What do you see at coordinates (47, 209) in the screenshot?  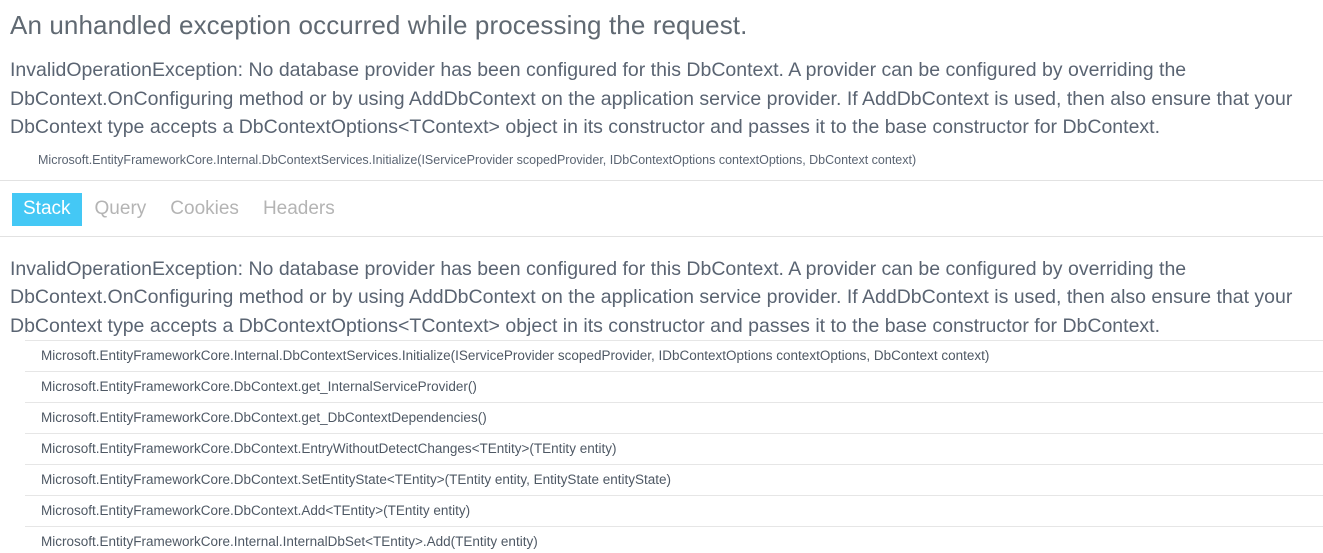 I see `tab-stack: Stack` at bounding box center [47, 209].